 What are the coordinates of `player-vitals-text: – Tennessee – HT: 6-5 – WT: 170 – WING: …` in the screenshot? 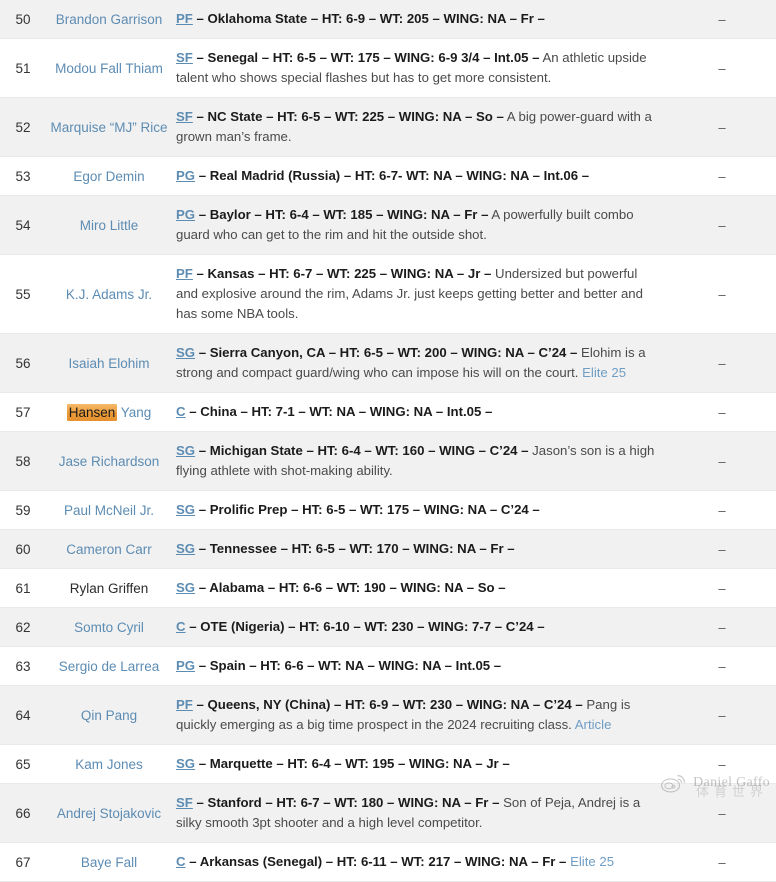 It's located at (355, 548).